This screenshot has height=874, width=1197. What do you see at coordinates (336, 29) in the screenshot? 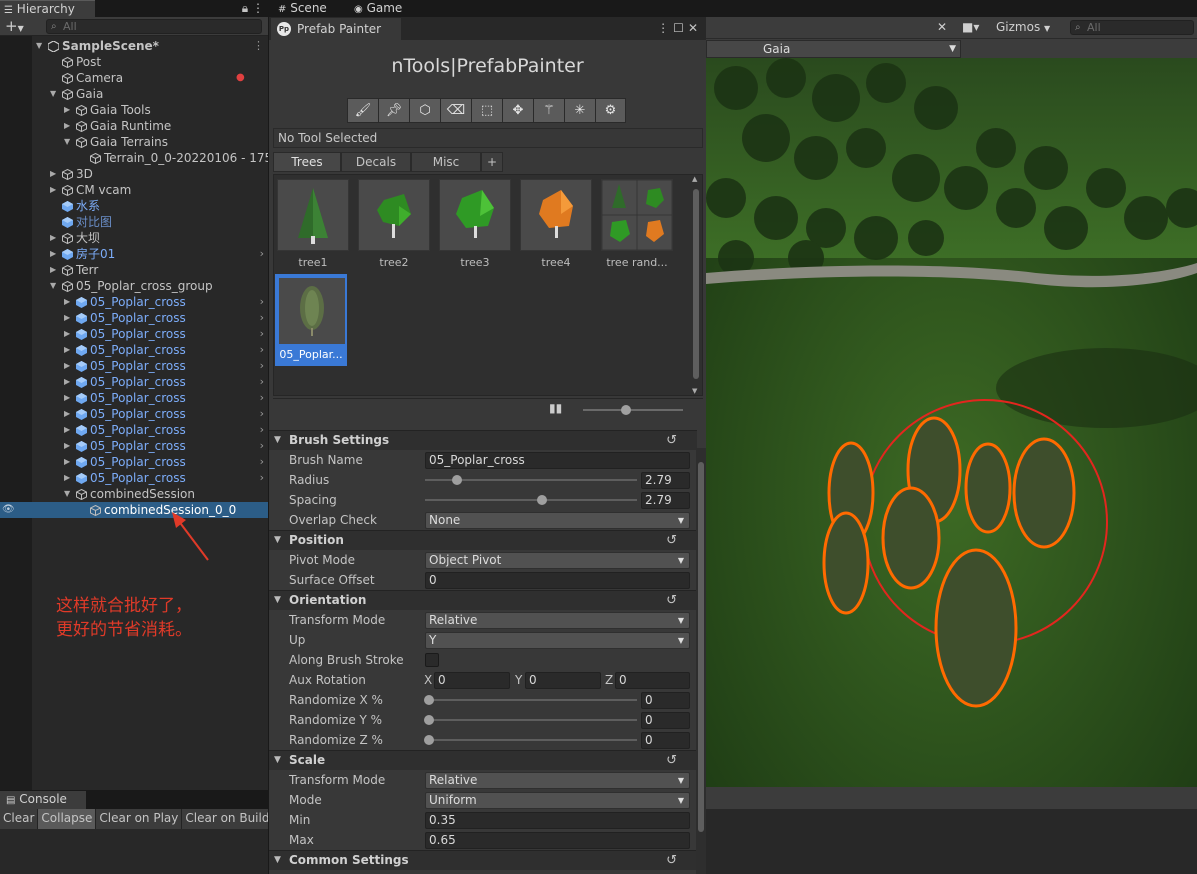
I see `tab-prefab-painter: Pp Prefab Painter` at bounding box center [336, 29].